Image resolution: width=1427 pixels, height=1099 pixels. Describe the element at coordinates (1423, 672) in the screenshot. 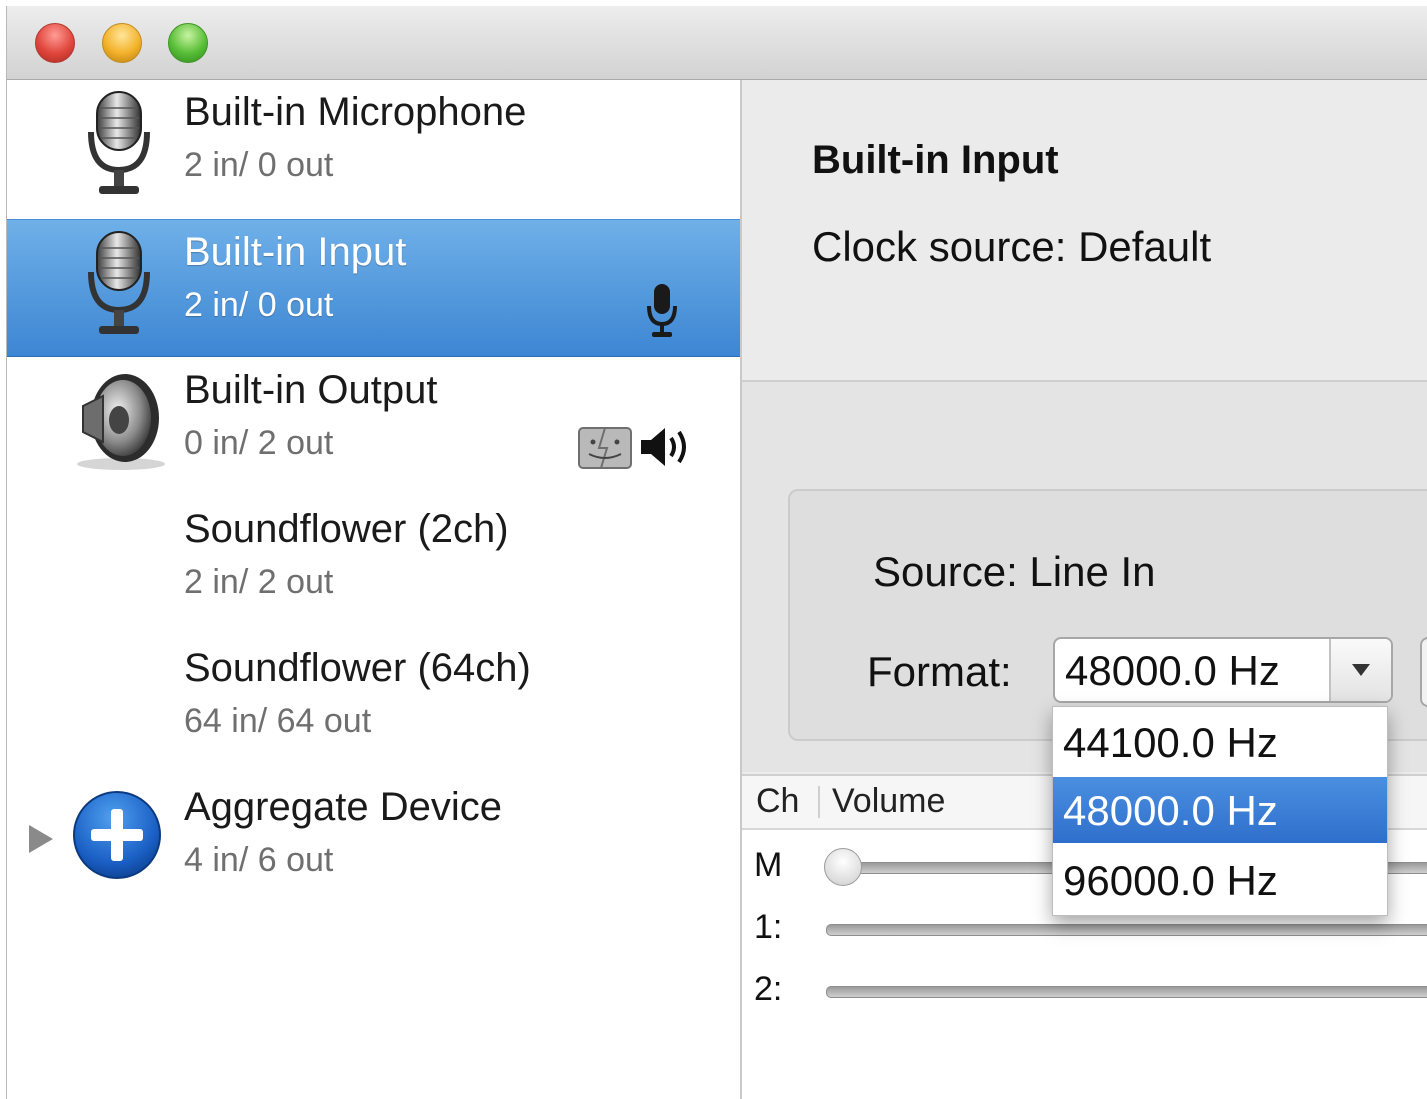

I see `channel-format-select` at that location.